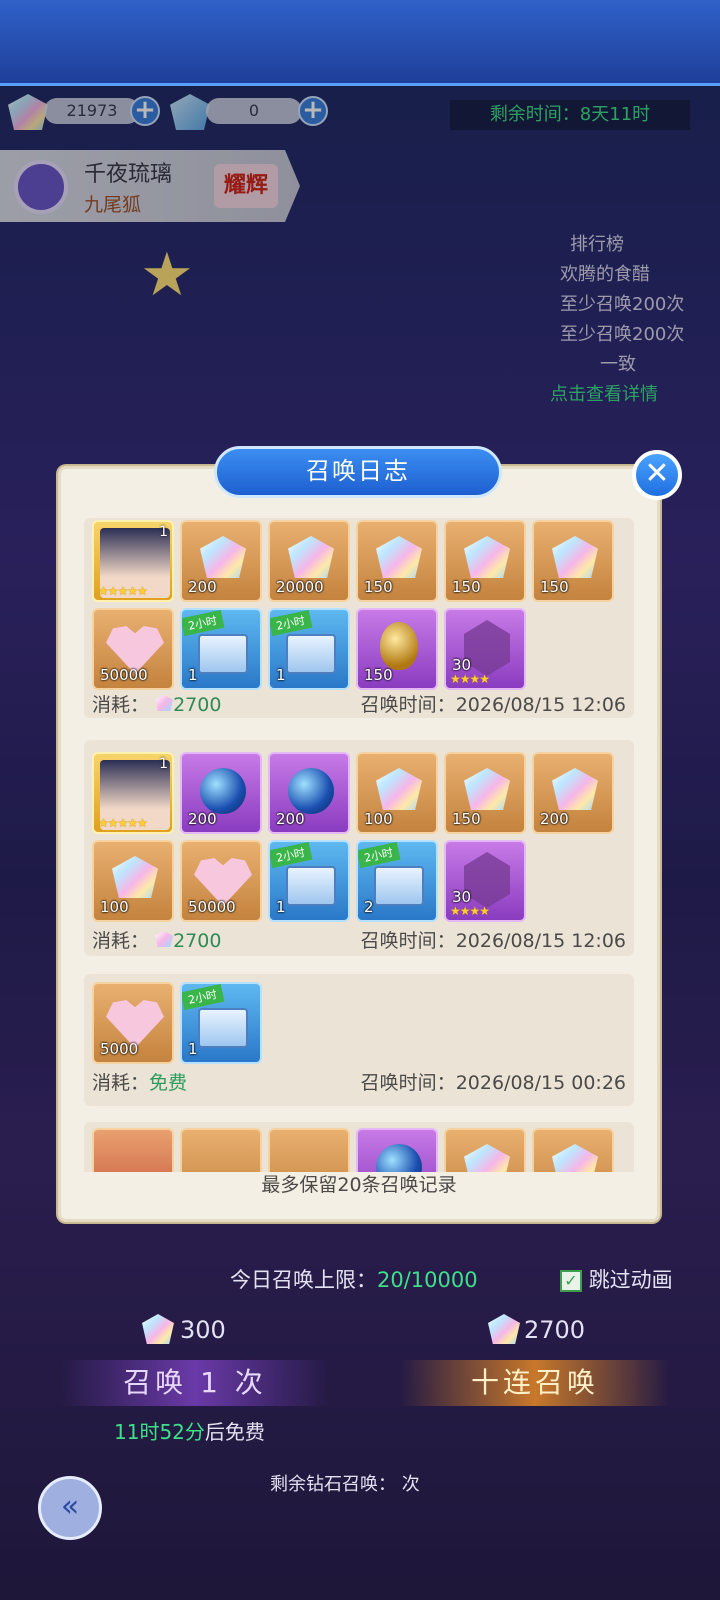  I want to click on daily-limit-value: 20/10000, so click(427, 1280).